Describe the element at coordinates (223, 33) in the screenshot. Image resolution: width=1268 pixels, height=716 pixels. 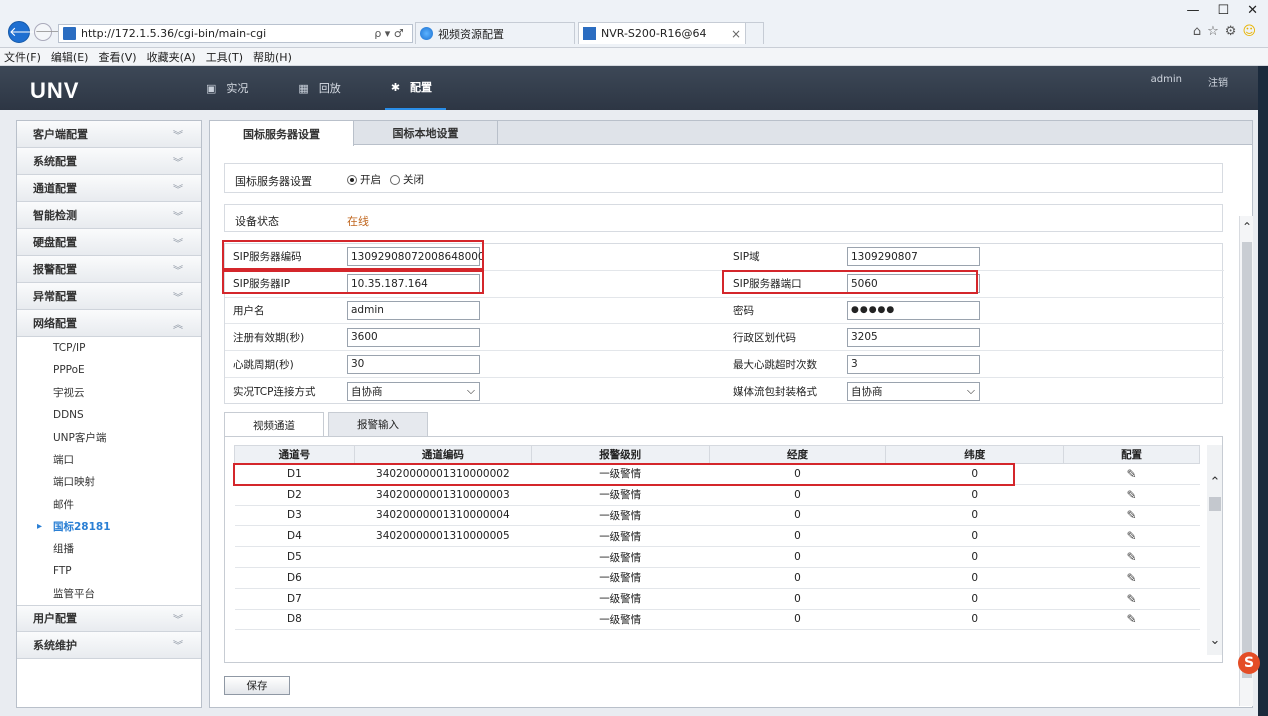
I see `address-url: http://172.1.5.36/cgi-bin/main-cgi` at that location.